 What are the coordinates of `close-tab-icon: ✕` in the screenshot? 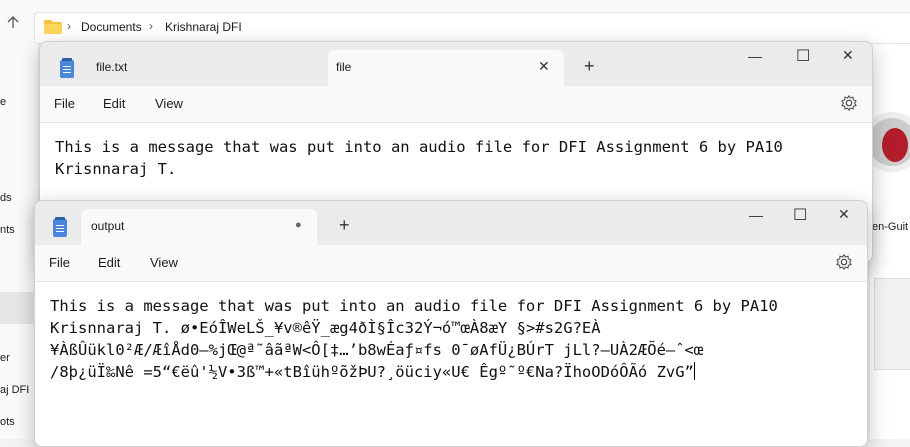 It's located at (544, 66).